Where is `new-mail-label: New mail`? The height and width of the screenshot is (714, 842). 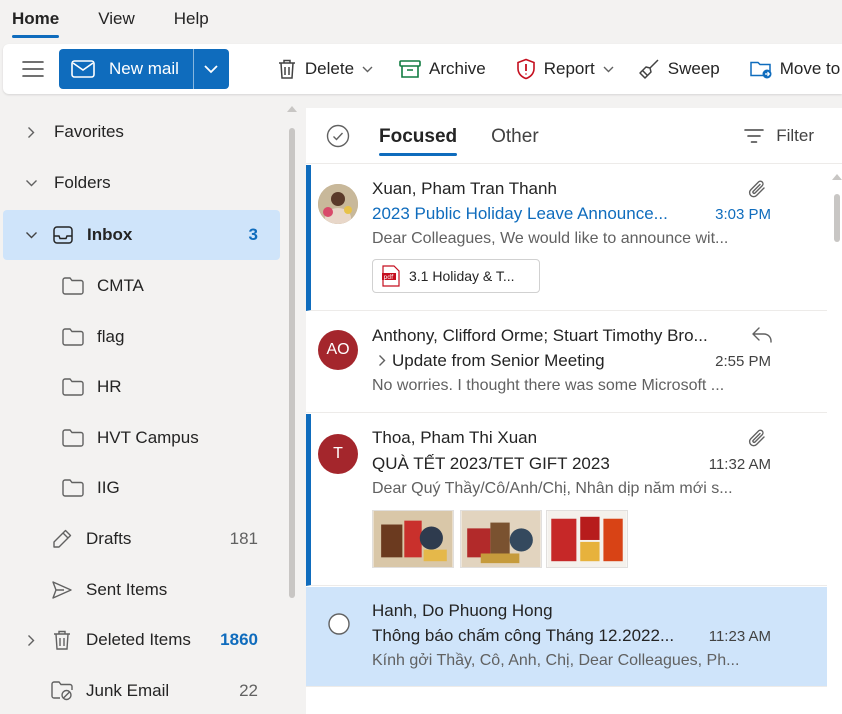
new-mail-label: New mail is located at coordinates (144, 68).